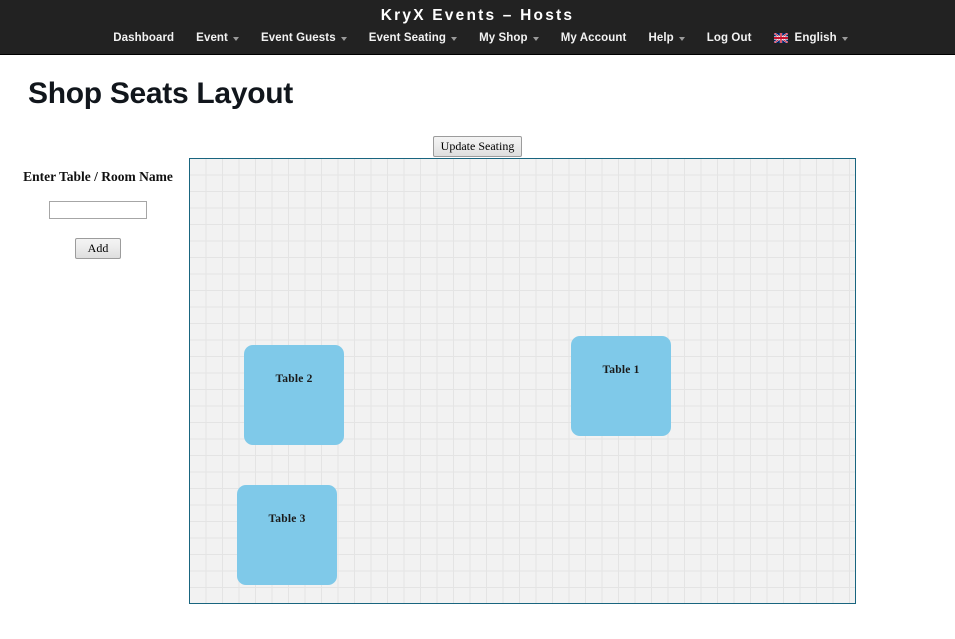 The height and width of the screenshot is (639, 955). What do you see at coordinates (287, 519) in the screenshot?
I see `seating-table-label: Table 3` at bounding box center [287, 519].